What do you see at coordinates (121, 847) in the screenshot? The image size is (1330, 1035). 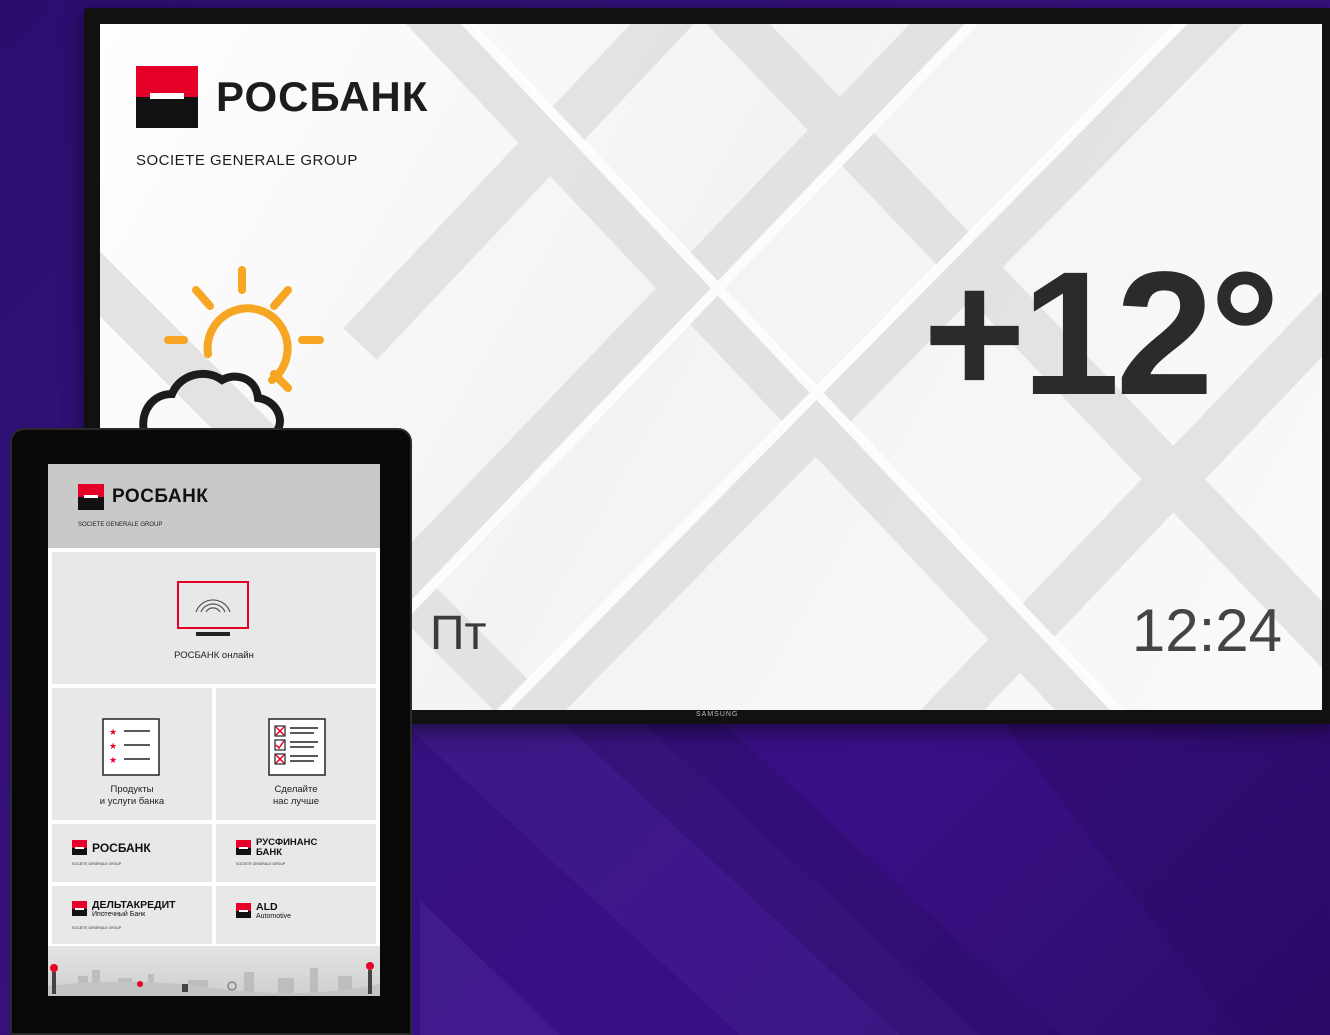 I see `partner-rosbank-name: РОСБАНК` at bounding box center [121, 847].